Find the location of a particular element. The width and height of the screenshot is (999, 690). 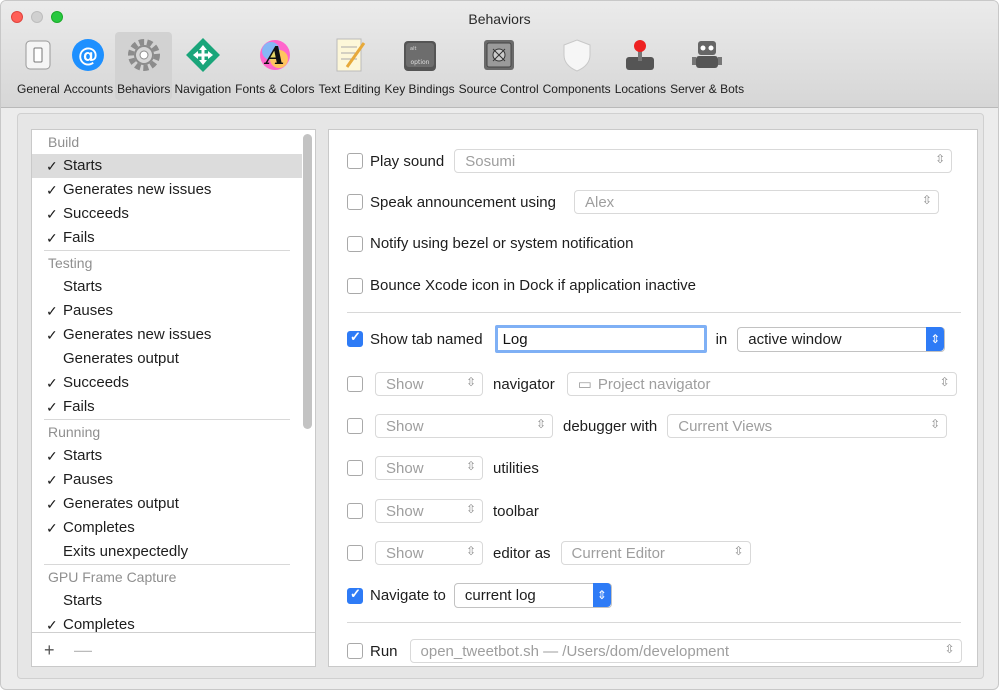

tab-text-editing: Text Editing is located at coordinates (350, 66).